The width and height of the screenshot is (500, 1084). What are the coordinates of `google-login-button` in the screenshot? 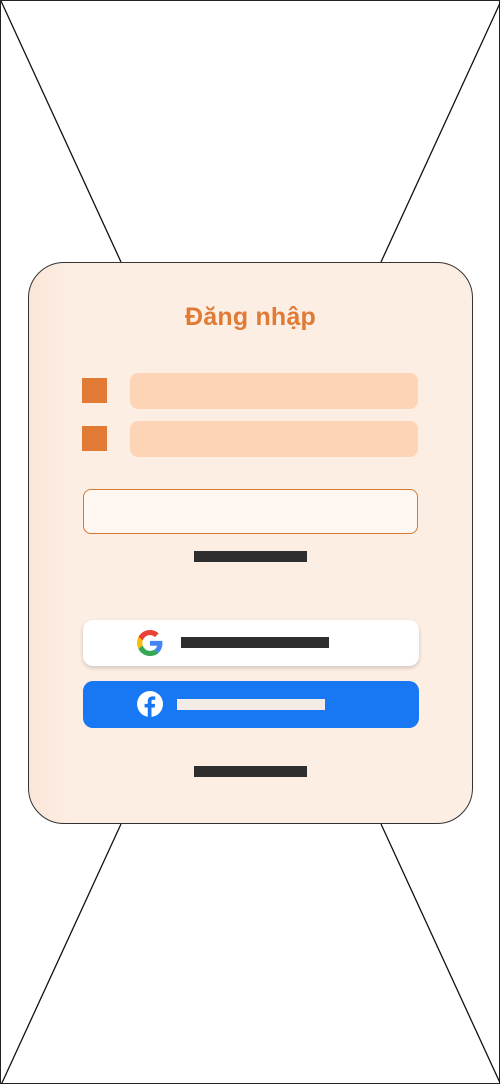 It's located at (251, 643).